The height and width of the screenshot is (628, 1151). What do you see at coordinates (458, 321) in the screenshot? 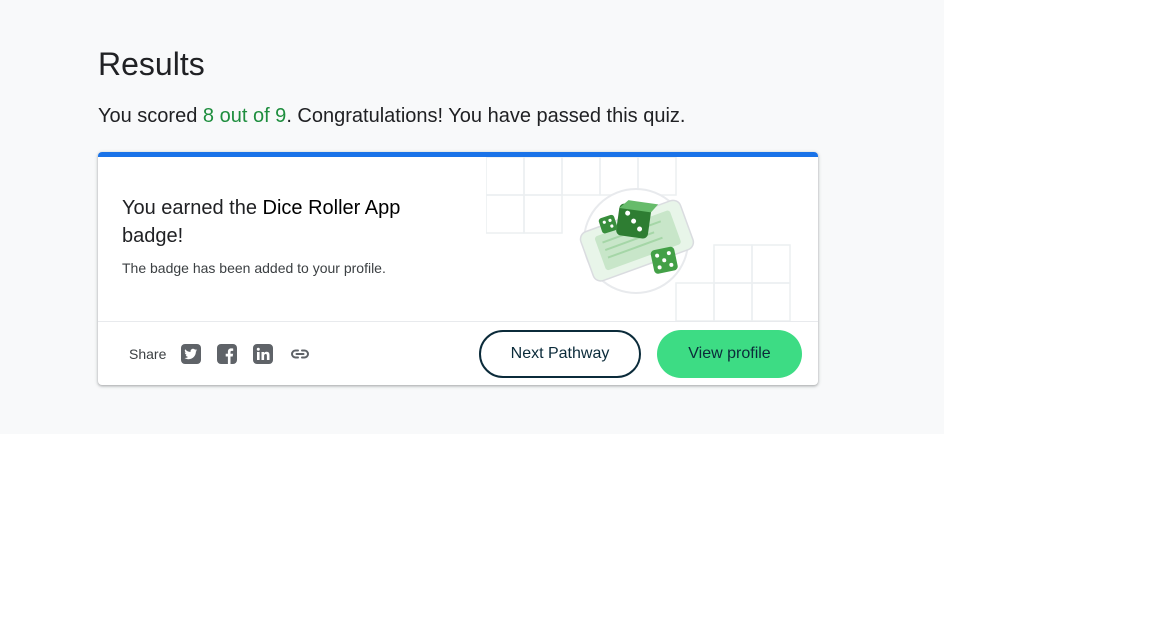
I see `card-divider` at bounding box center [458, 321].